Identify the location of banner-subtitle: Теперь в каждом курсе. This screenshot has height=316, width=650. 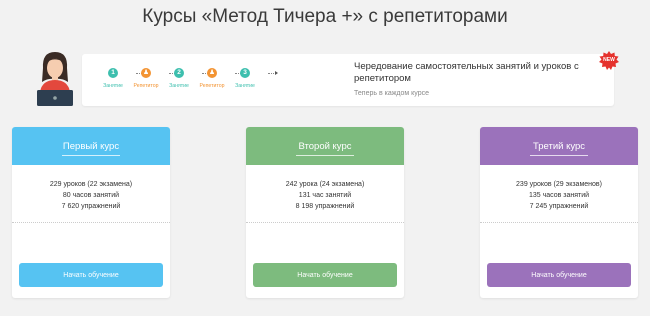
(391, 93).